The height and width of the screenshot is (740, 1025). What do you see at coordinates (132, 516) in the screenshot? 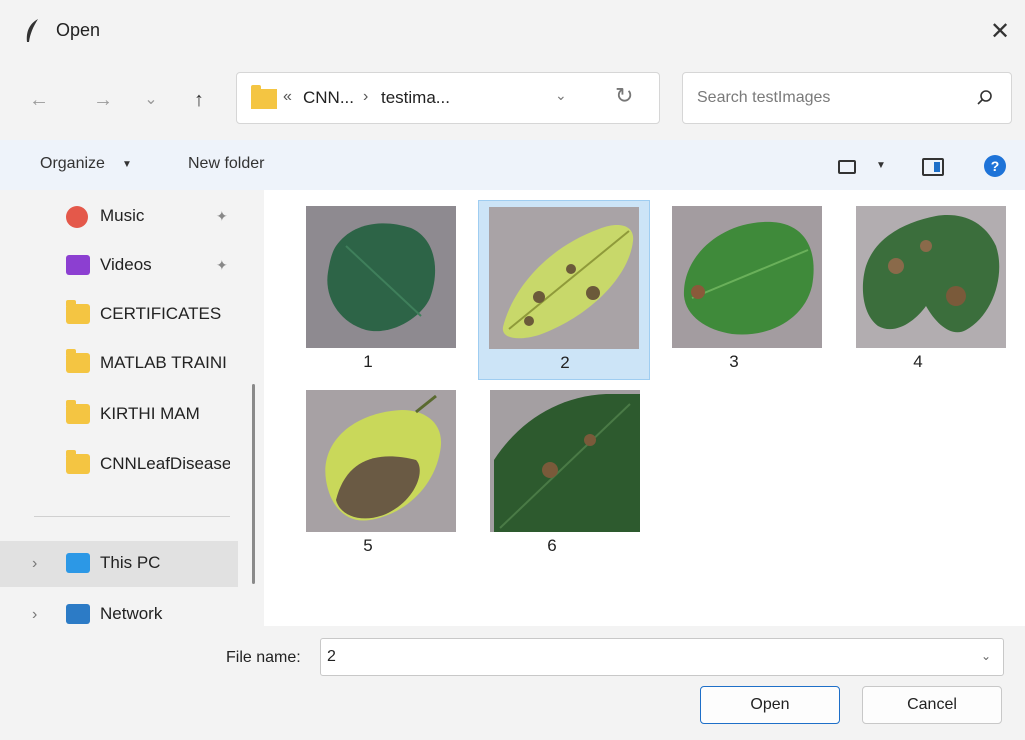
I see `divider` at bounding box center [132, 516].